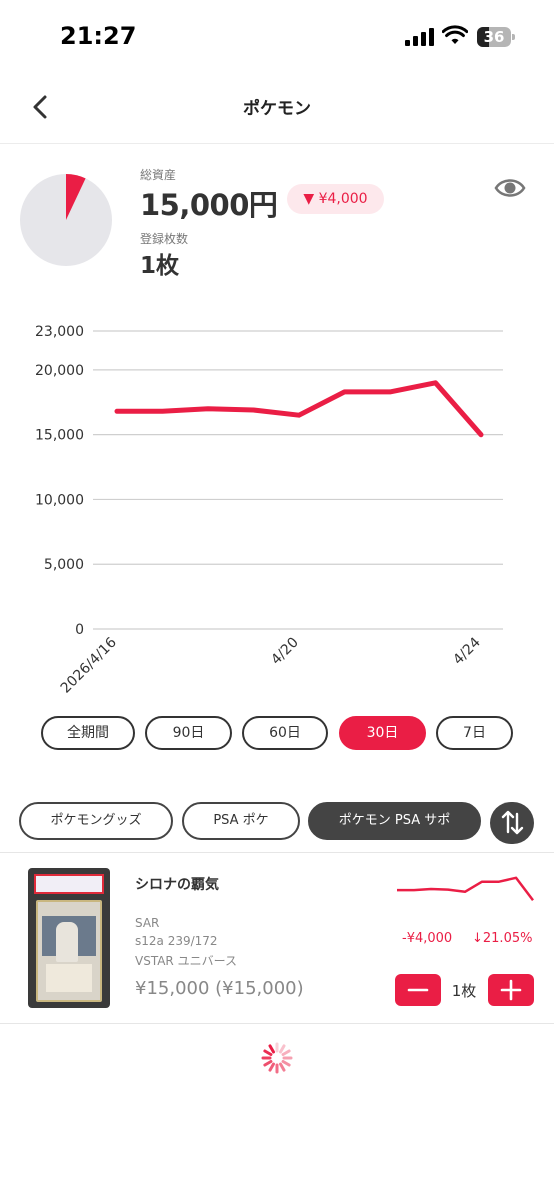 Image resolution: width=554 pixels, height=1200 pixels. I want to click on card-sparkline, so click(465, 888).